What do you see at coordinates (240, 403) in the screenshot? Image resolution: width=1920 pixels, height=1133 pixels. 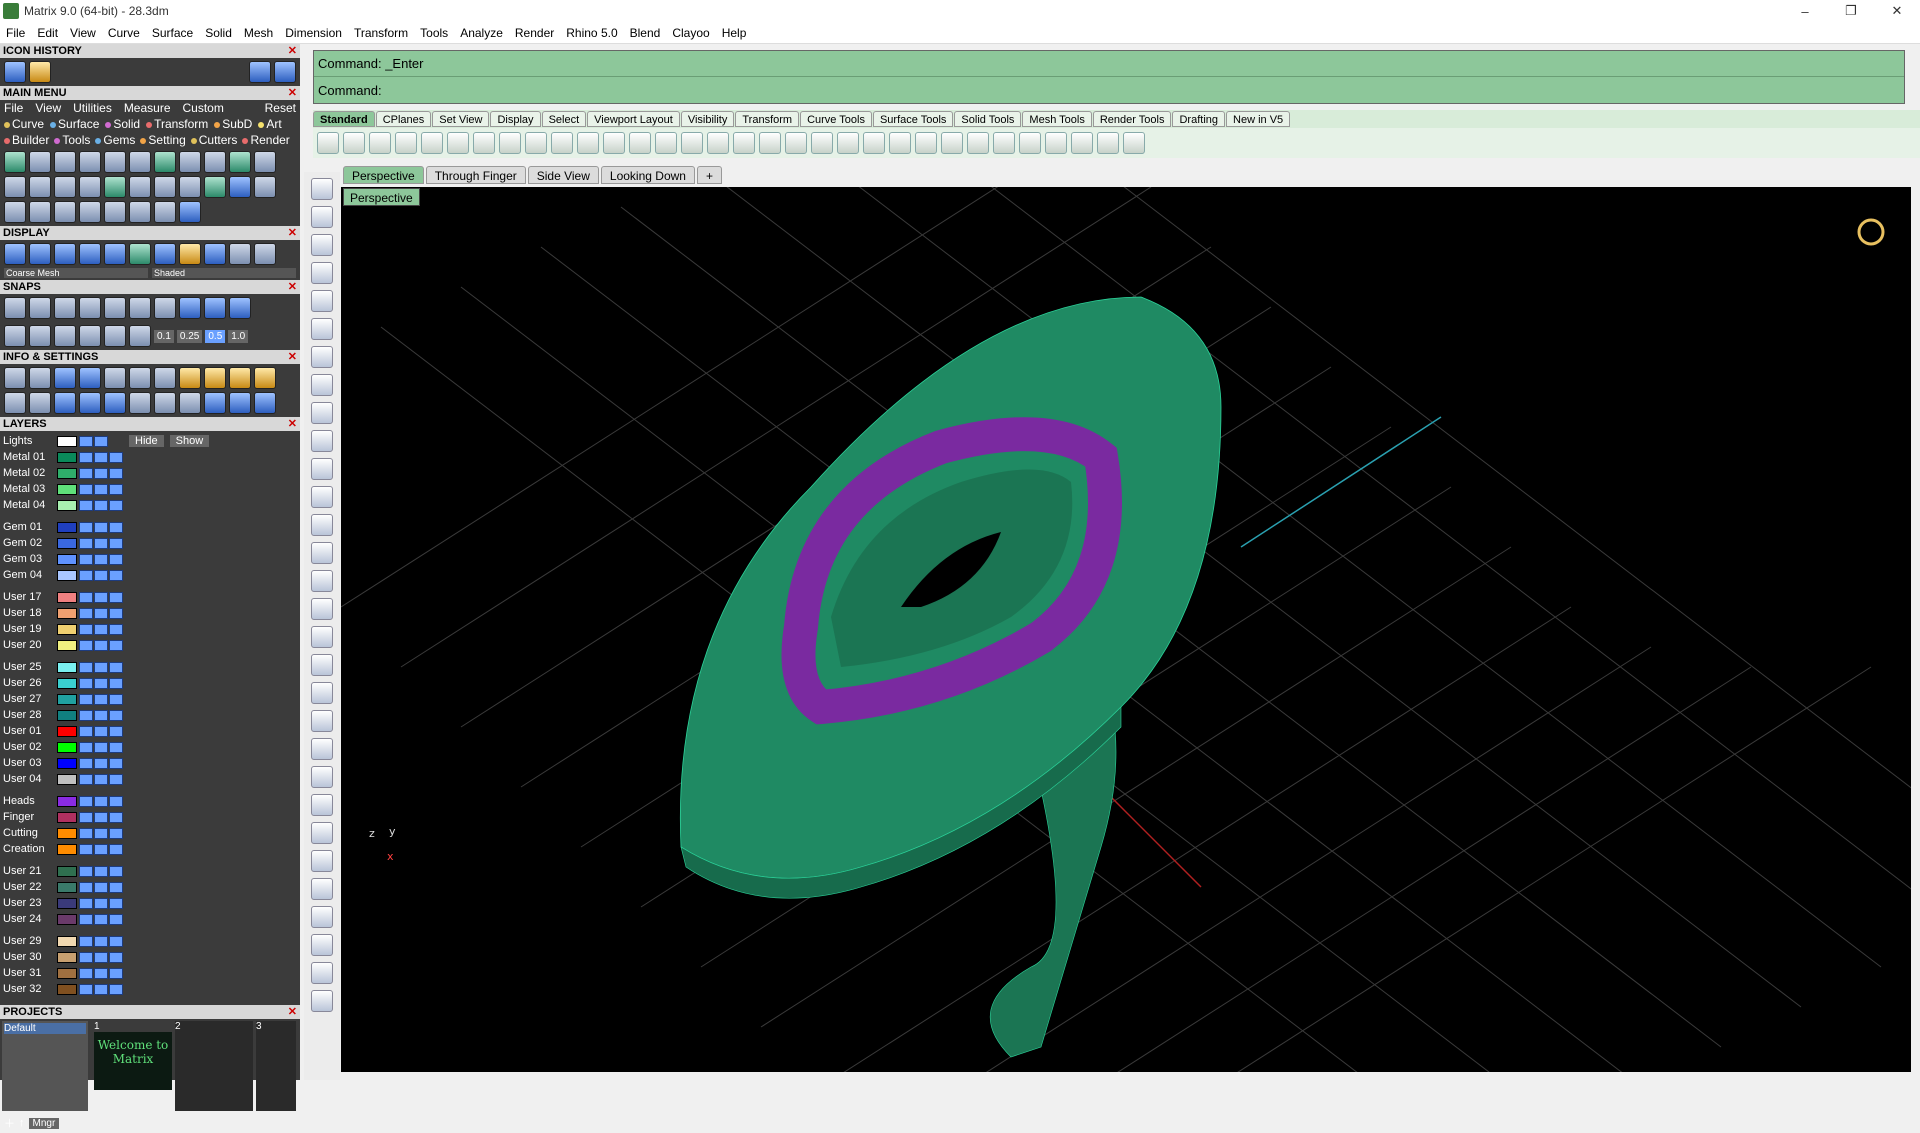 I see `camera-icon` at bounding box center [240, 403].